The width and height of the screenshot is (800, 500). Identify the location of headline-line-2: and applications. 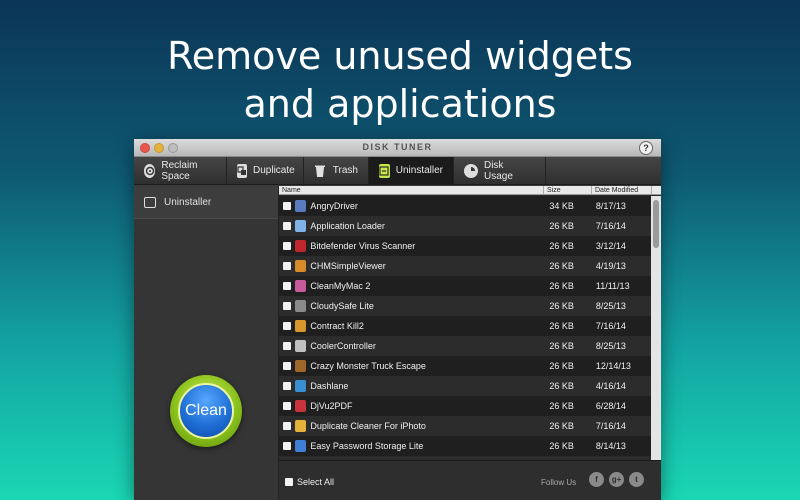
(400, 104).